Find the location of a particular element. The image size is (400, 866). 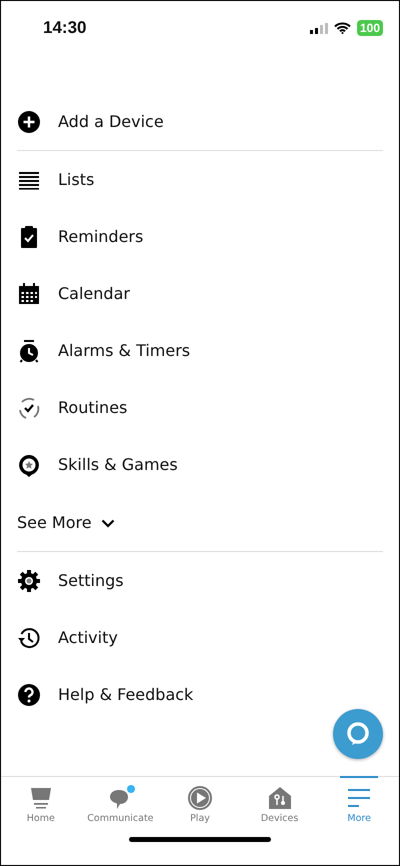

menu-icon is located at coordinates (359, 798).